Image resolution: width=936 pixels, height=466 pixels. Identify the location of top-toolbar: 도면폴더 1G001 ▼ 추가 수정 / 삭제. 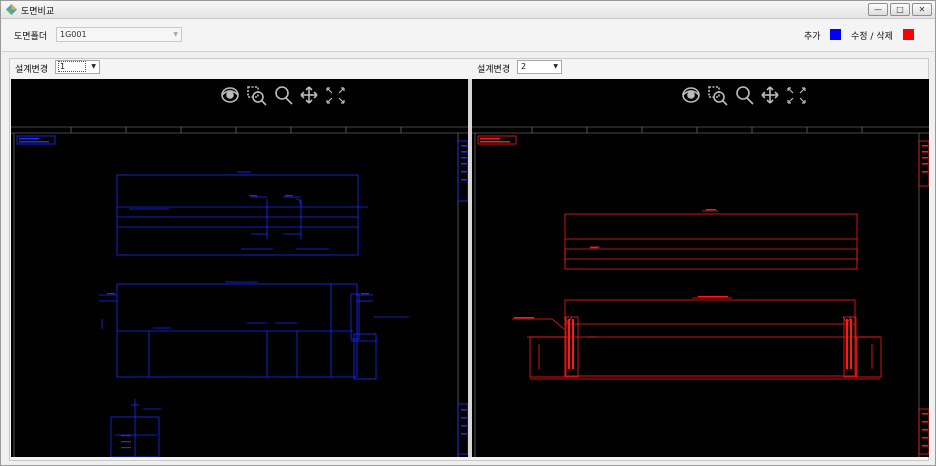
(468, 36).